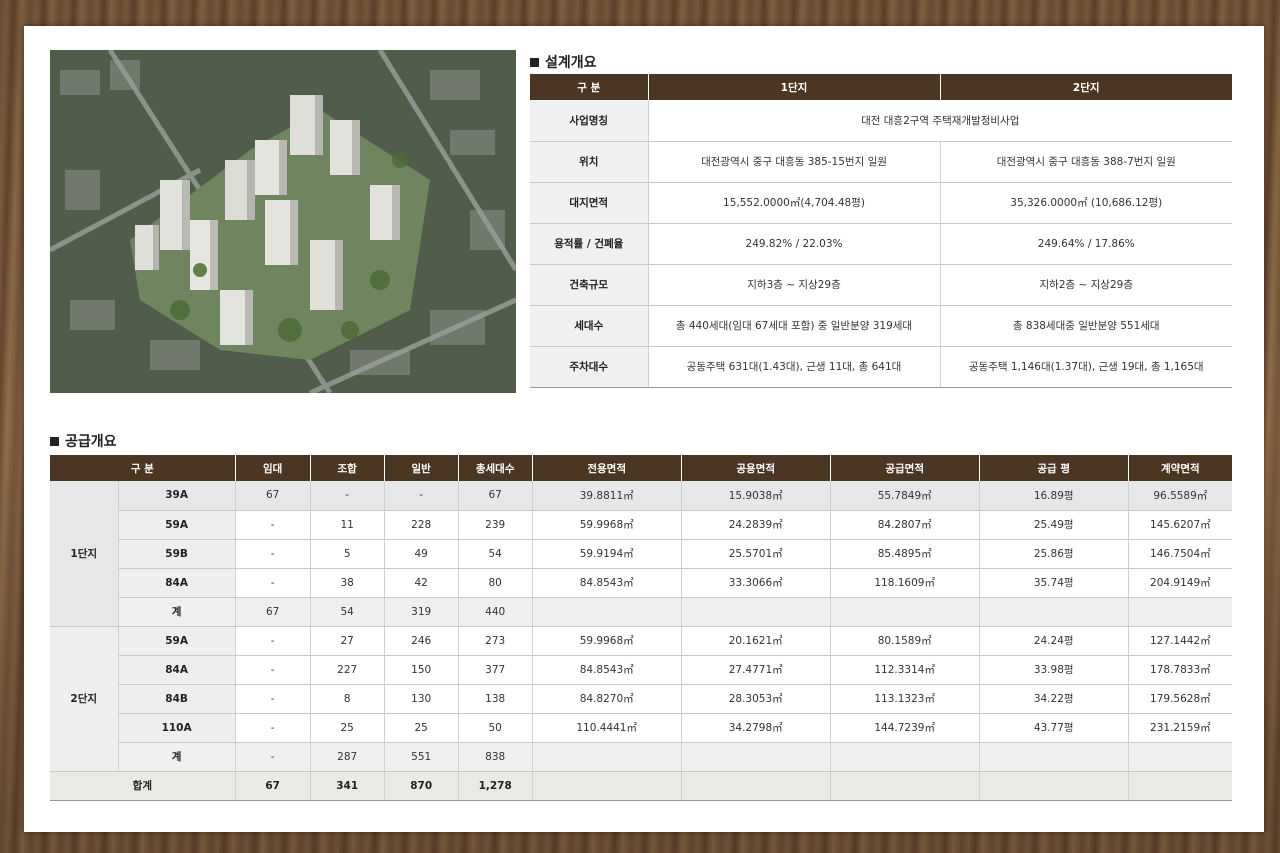  I want to click on table-cell: 33.98평, so click(1054, 670).